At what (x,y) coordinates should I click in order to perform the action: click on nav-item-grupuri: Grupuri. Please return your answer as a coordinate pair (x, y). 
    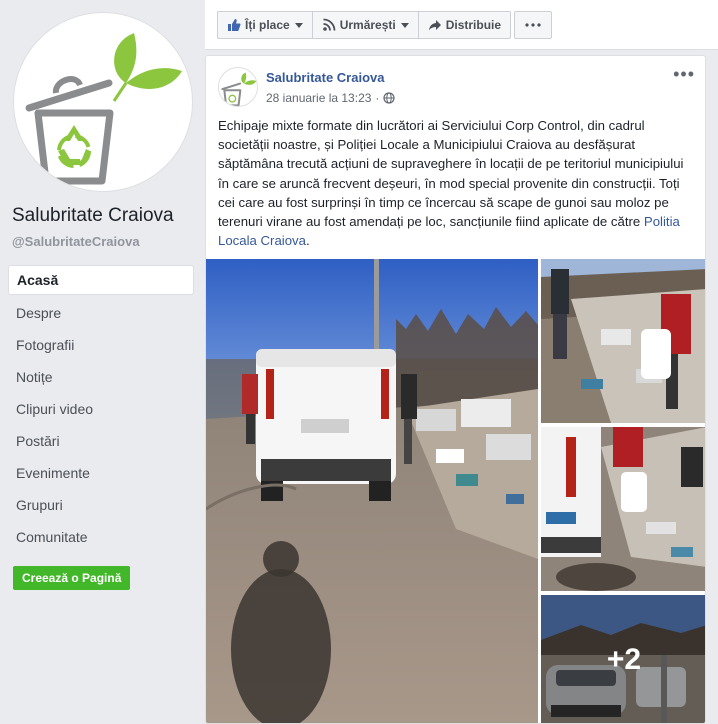
    Looking at the image, I should click on (101, 505).